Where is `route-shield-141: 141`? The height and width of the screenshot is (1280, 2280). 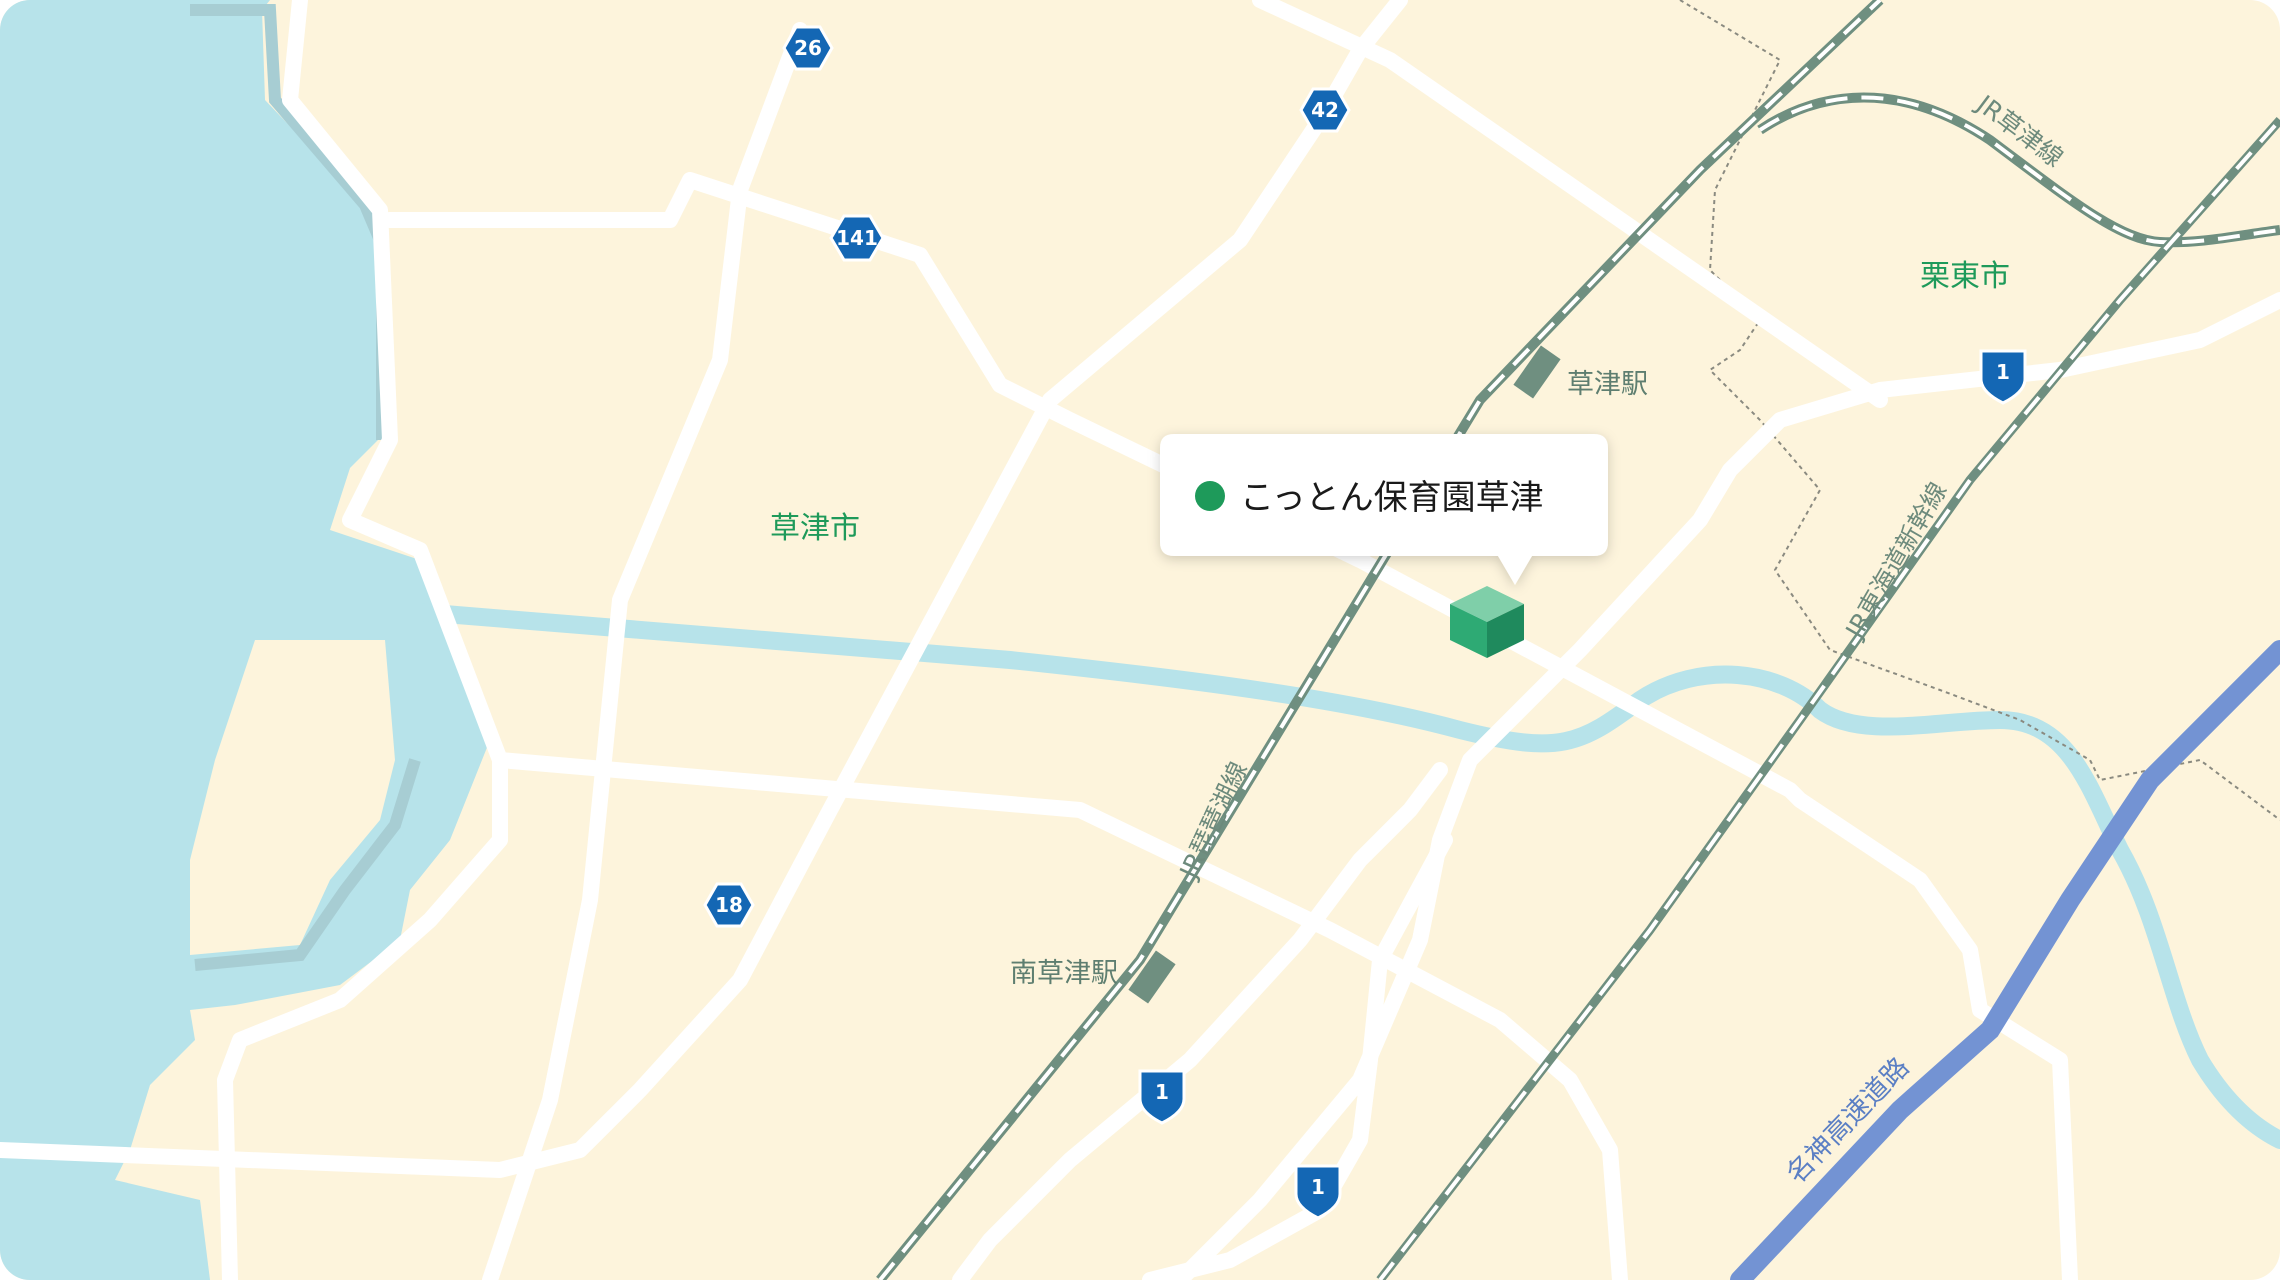
route-shield-141: 141 is located at coordinates (857, 238).